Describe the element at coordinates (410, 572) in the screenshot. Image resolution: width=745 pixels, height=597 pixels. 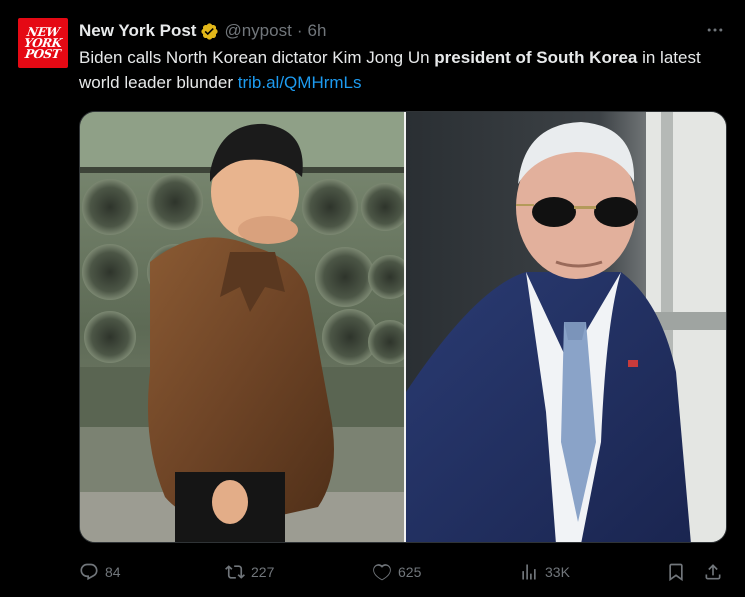
I see `like-count: 625` at that location.